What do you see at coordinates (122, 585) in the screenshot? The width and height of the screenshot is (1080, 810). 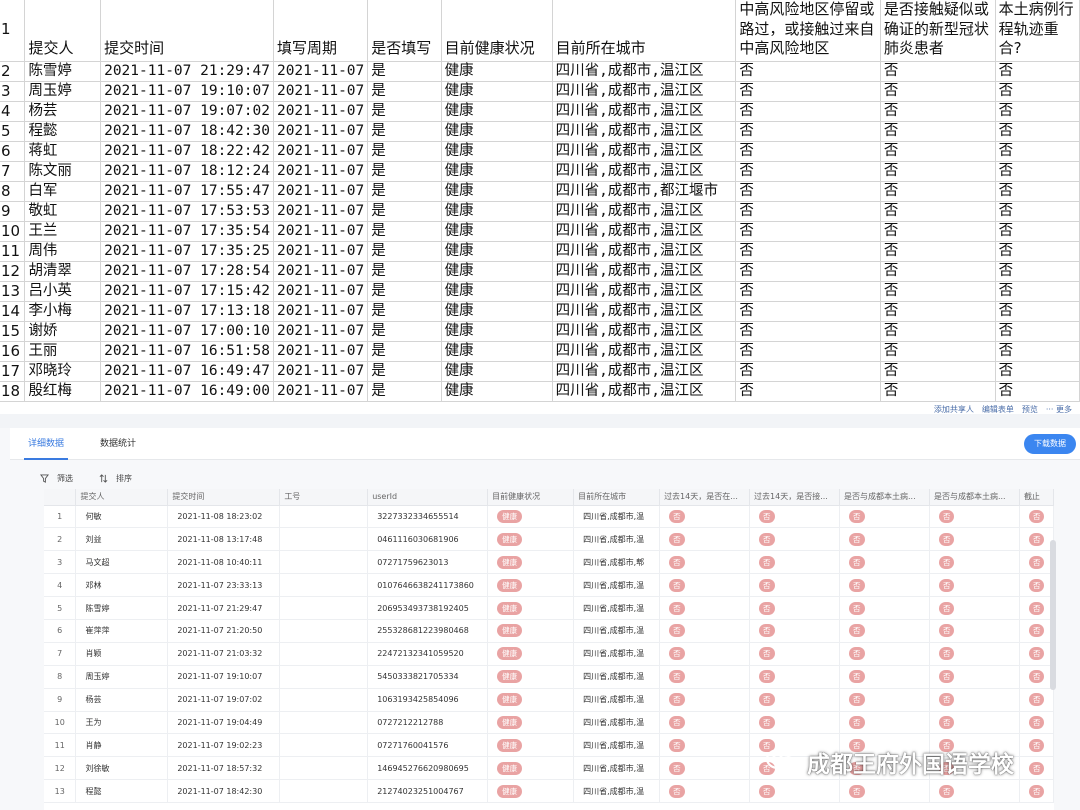 I see `submitter-cell: 邓林` at bounding box center [122, 585].